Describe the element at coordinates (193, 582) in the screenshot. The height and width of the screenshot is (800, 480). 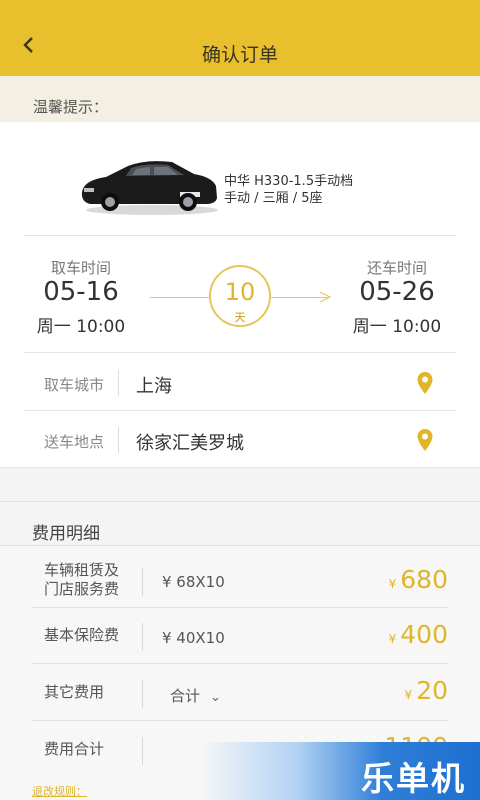
I see `rental-fee-formula: ¥ 68X10` at that location.